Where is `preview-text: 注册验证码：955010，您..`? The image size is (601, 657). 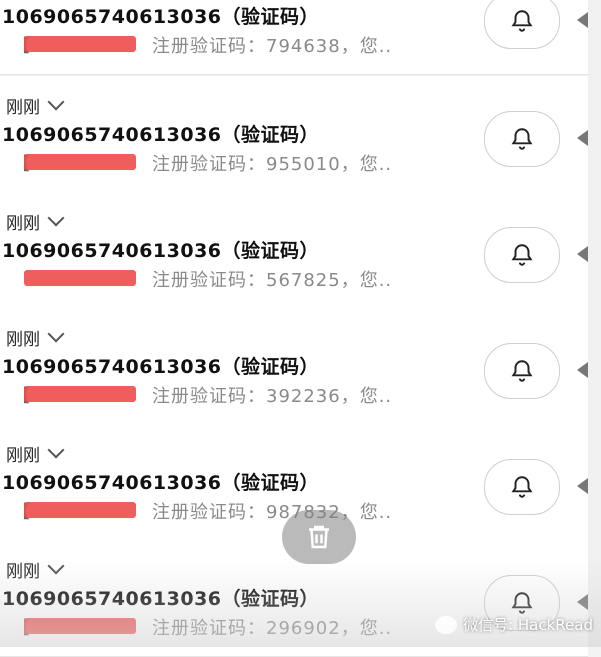
preview-text: 注册验证码：955010，您.. is located at coordinates (272, 164).